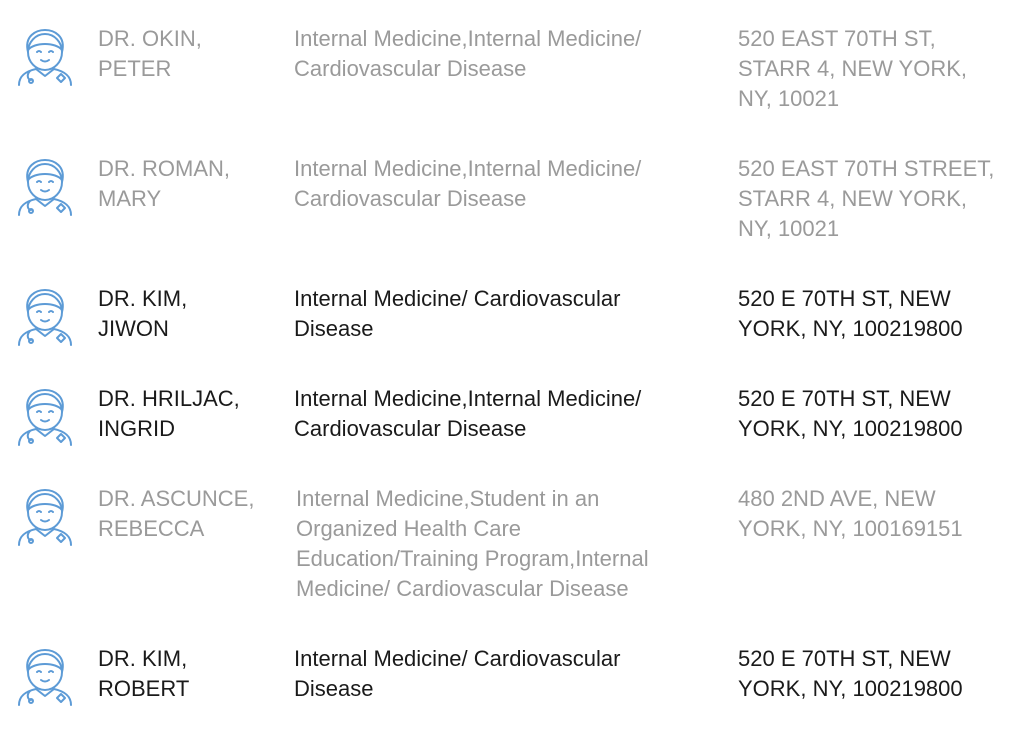 The image size is (1026, 736). I want to click on doctor-name: DR. HRILJAC, INGRID, so click(188, 414).